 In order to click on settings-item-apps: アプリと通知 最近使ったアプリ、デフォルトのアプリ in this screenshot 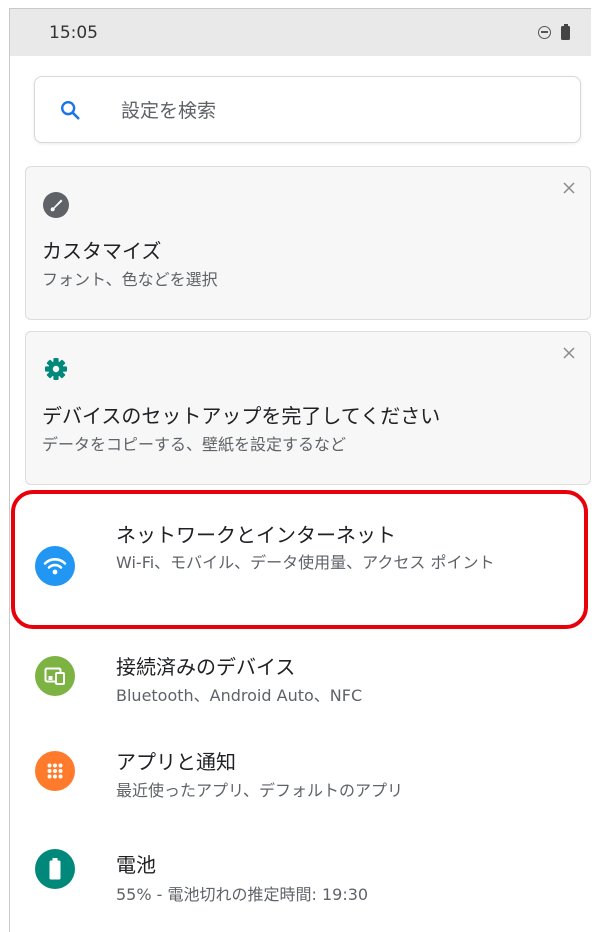, I will do `click(300, 774)`.